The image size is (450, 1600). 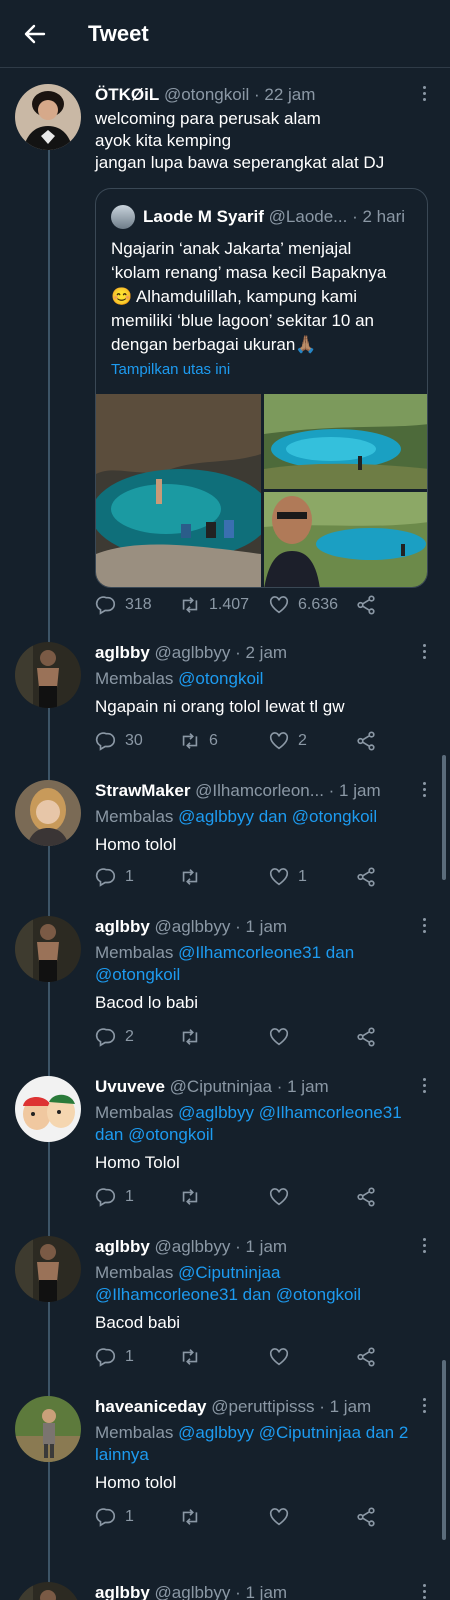 I want to click on arrow-left-icon, so click(x=35, y=33).